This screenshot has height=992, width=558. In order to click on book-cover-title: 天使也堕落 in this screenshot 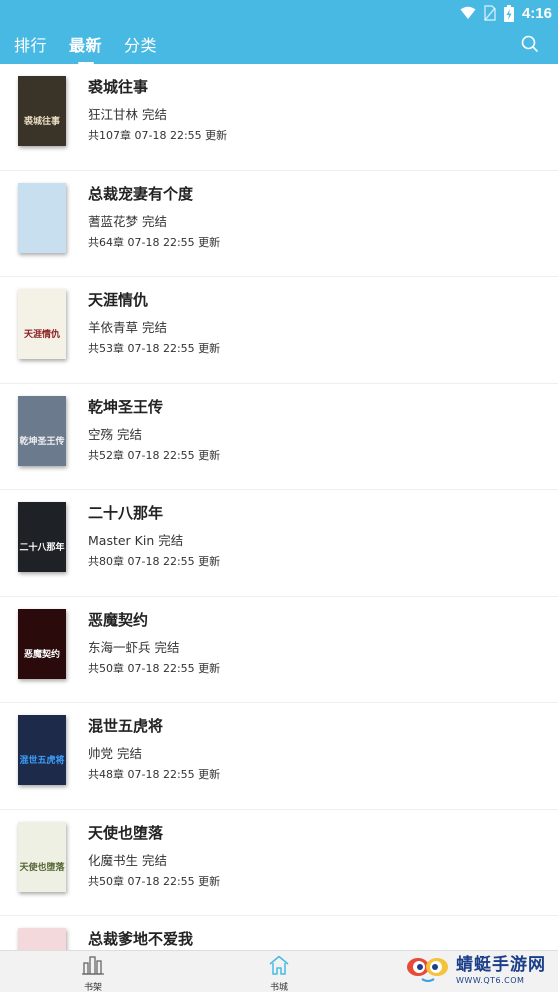, I will do `click(42, 867)`.